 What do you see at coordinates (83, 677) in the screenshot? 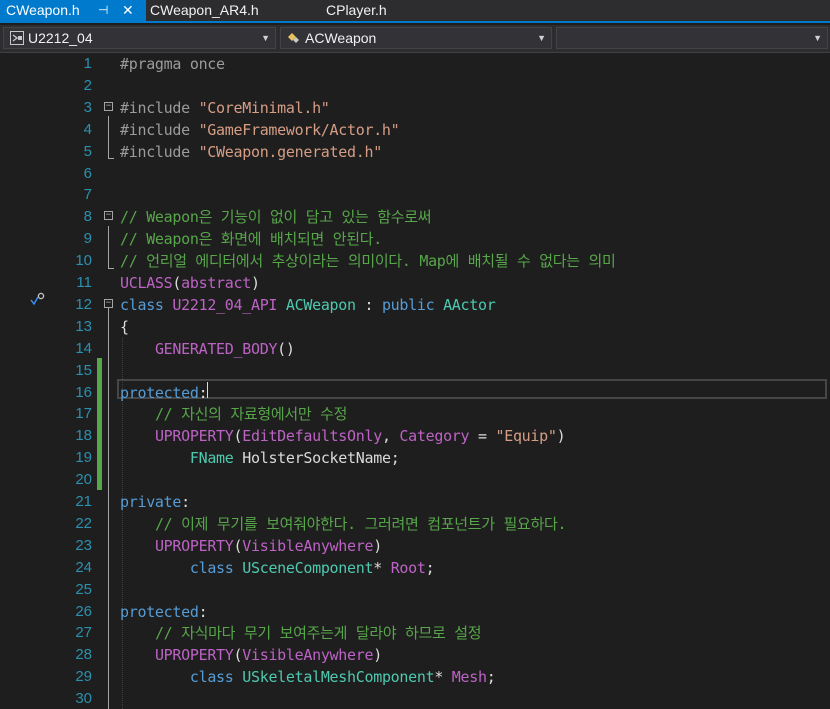
I see `line-number: 29` at bounding box center [83, 677].